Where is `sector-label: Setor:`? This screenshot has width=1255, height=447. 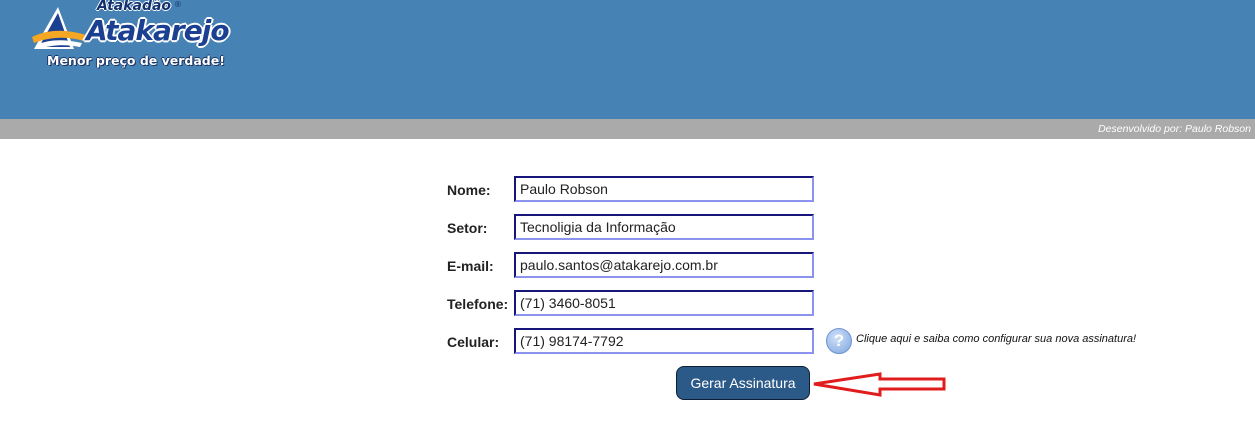 sector-label: Setor: is located at coordinates (467, 228).